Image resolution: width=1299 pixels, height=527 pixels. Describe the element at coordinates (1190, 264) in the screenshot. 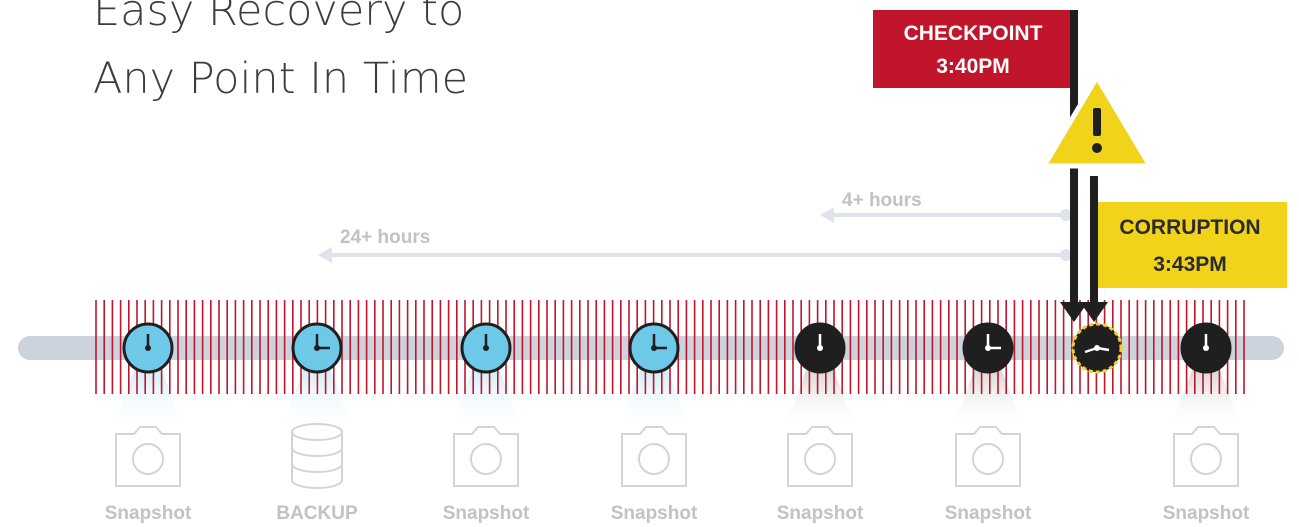

I see `corruption-time: 3:43PM` at that location.